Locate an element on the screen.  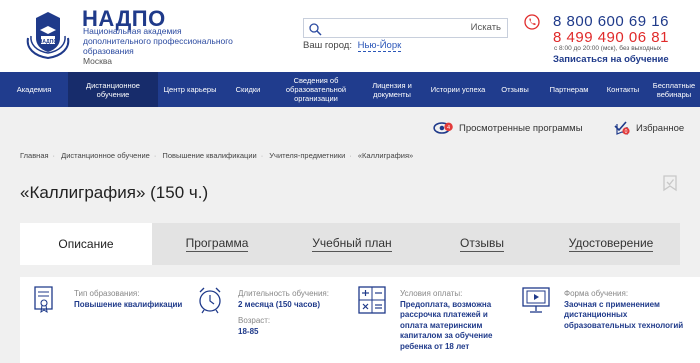
viewed-programs: 4 Просмотренные программы is located at coordinates (508, 128).